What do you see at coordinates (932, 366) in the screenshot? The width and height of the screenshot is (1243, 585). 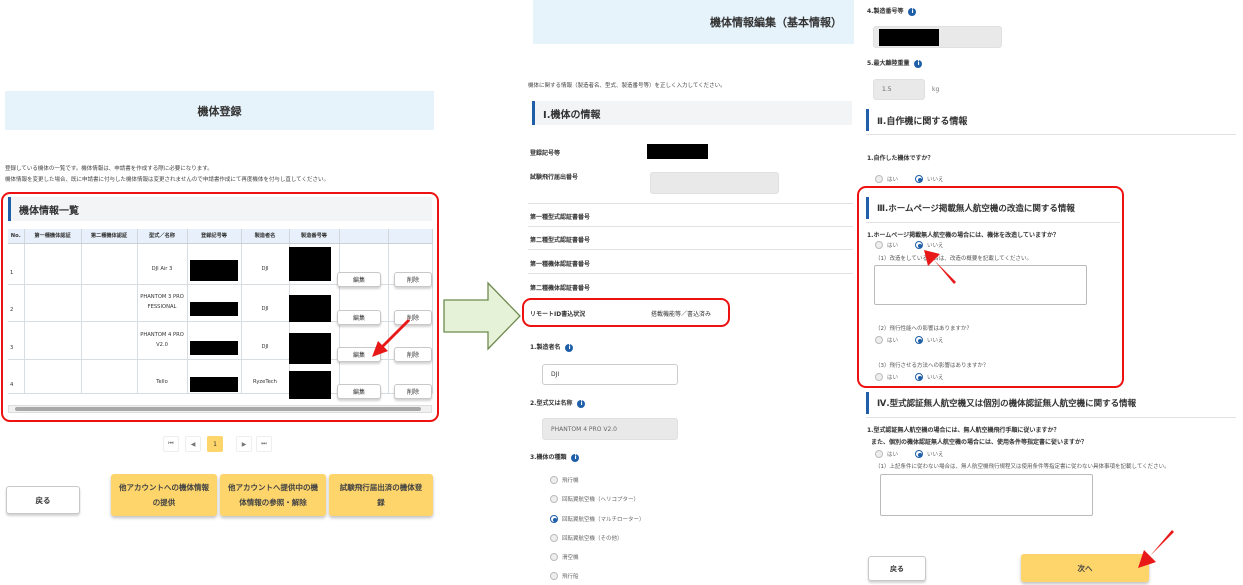 I see `q-hp-sub3: （3）飛行させる方法への影響はありますか？` at bounding box center [932, 366].